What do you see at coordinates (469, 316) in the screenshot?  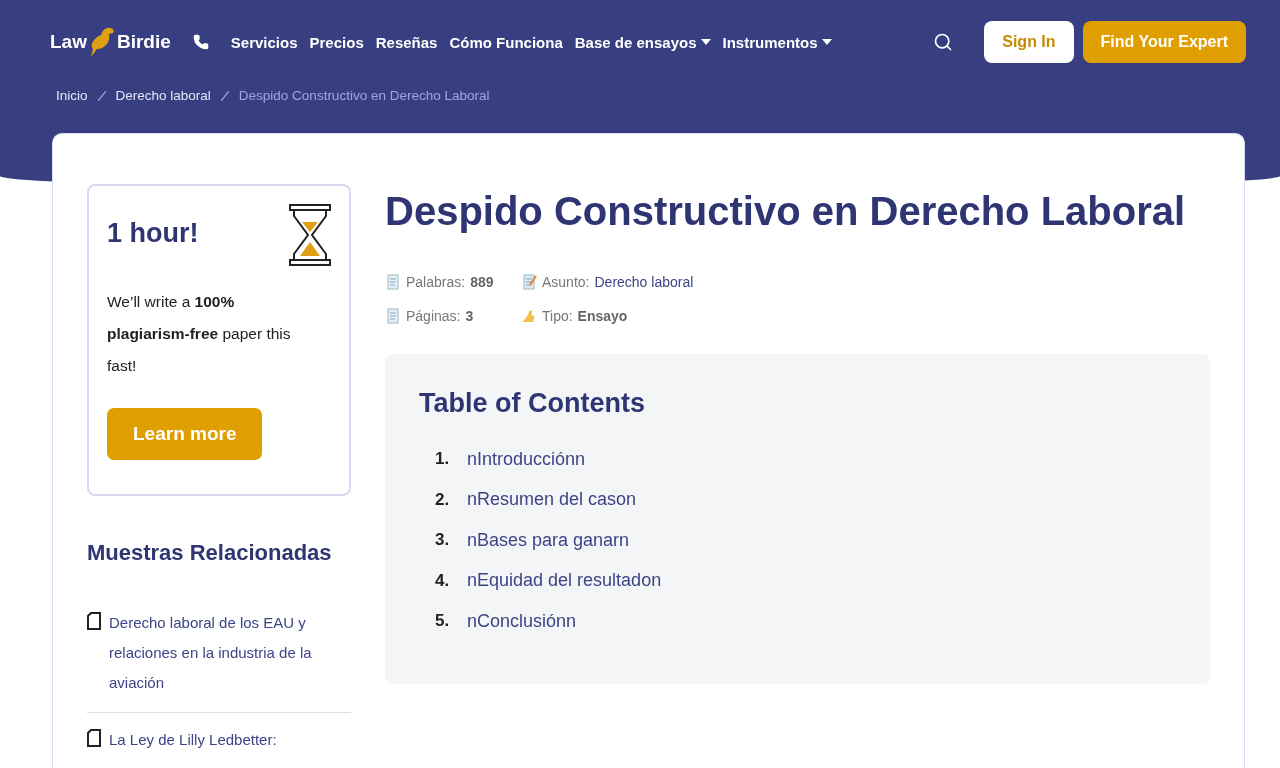 I see `meta-value: 3` at bounding box center [469, 316].